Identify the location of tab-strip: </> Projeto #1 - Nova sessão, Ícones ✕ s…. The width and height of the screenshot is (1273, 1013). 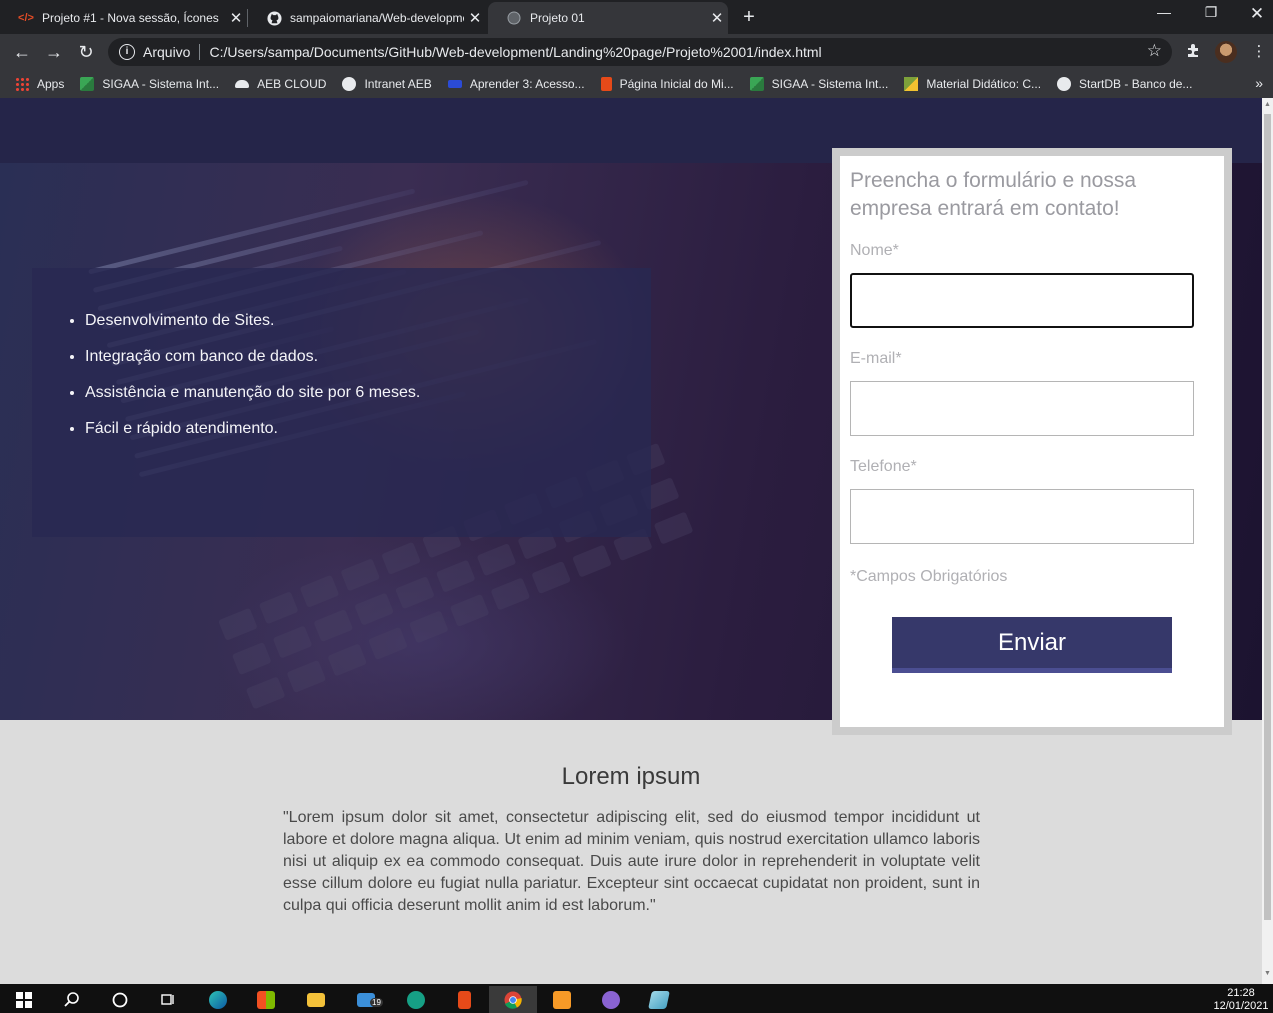
(636, 17).